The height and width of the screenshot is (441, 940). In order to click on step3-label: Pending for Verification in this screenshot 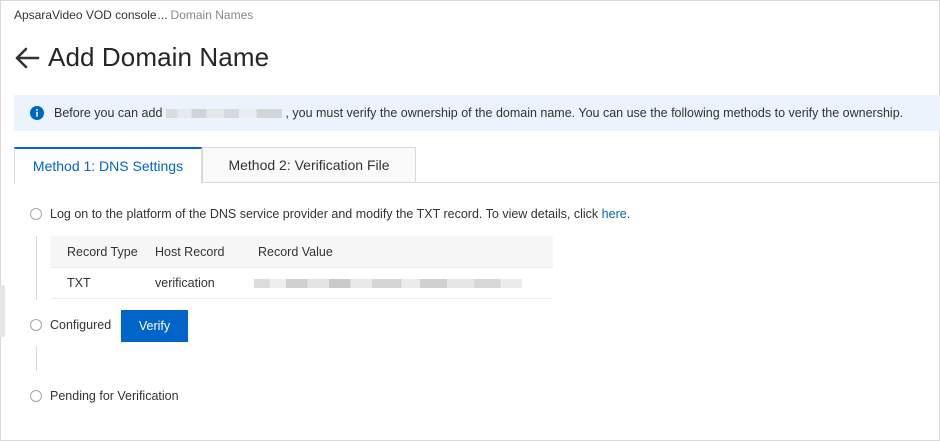, I will do `click(114, 396)`.